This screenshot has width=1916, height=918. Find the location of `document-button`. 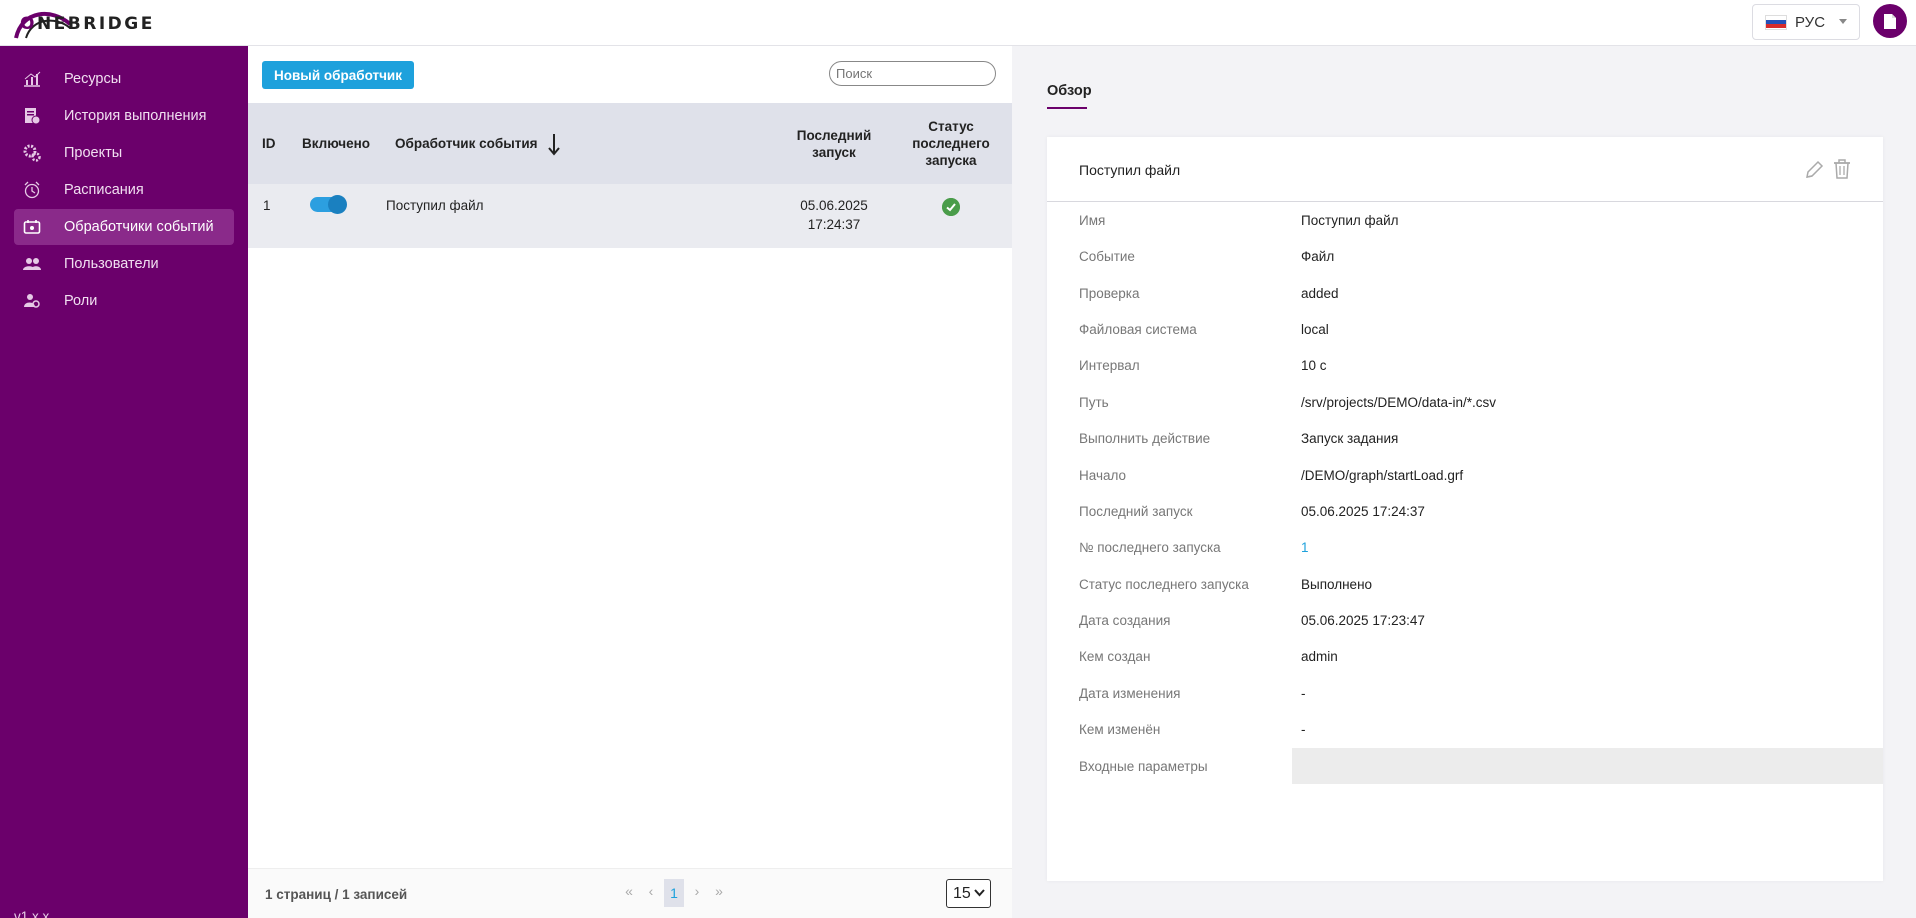

document-button is located at coordinates (1890, 21).